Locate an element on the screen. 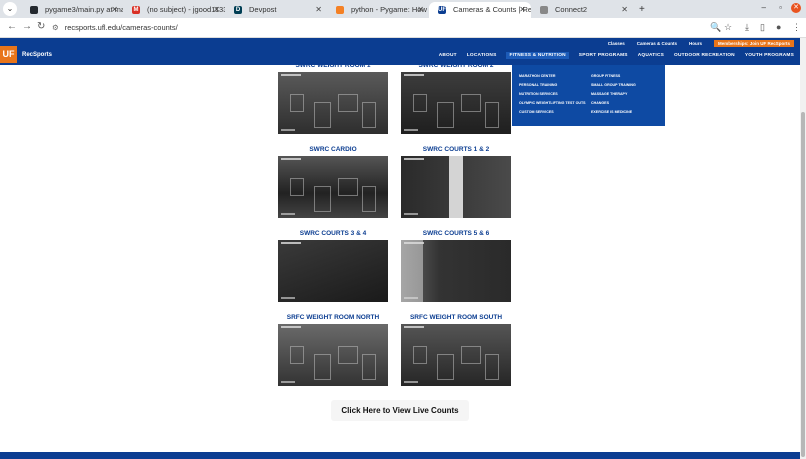  dropdown-menu-item: MASSAGE THERAPY is located at coordinates (613, 94).